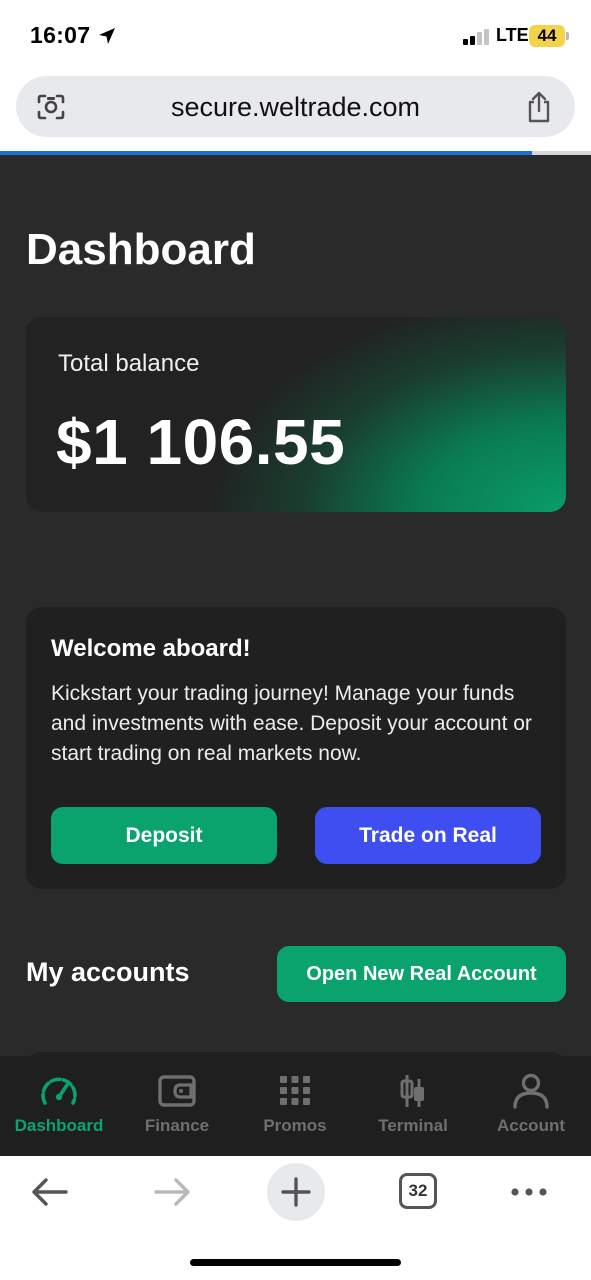 The height and width of the screenshot is (1280, 591). What do you see at coordinates (295, 1090) in the screenshot?
I see `grid-icon` at bounding box center [295, 1090].